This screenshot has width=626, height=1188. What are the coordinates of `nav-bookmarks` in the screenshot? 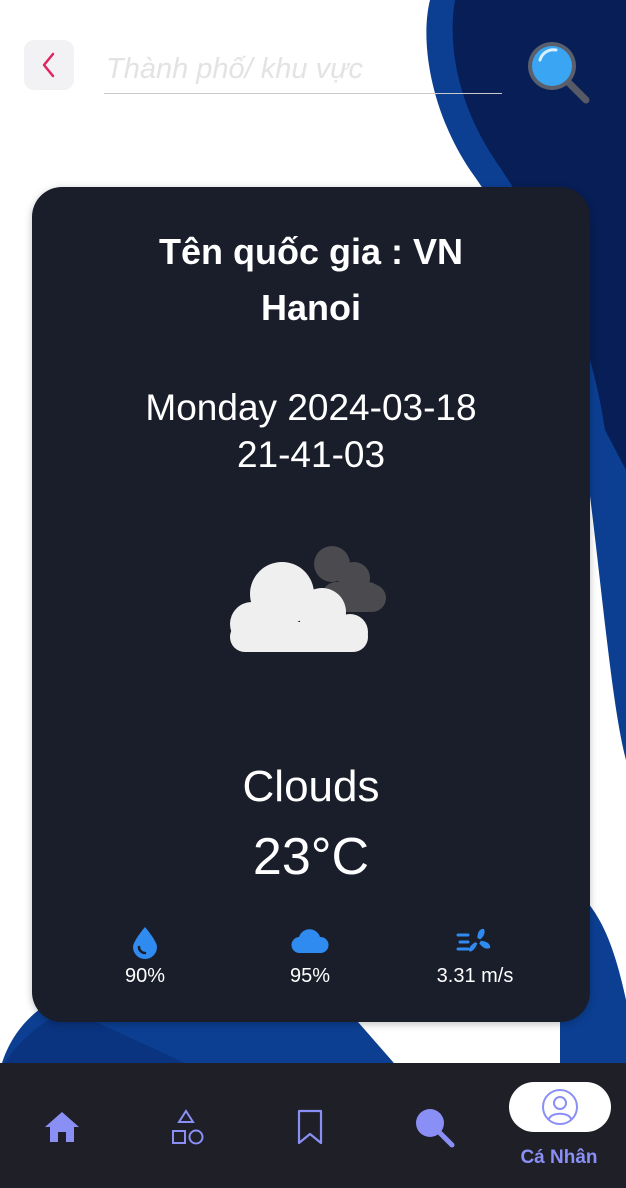 It's located at (310, 1127).